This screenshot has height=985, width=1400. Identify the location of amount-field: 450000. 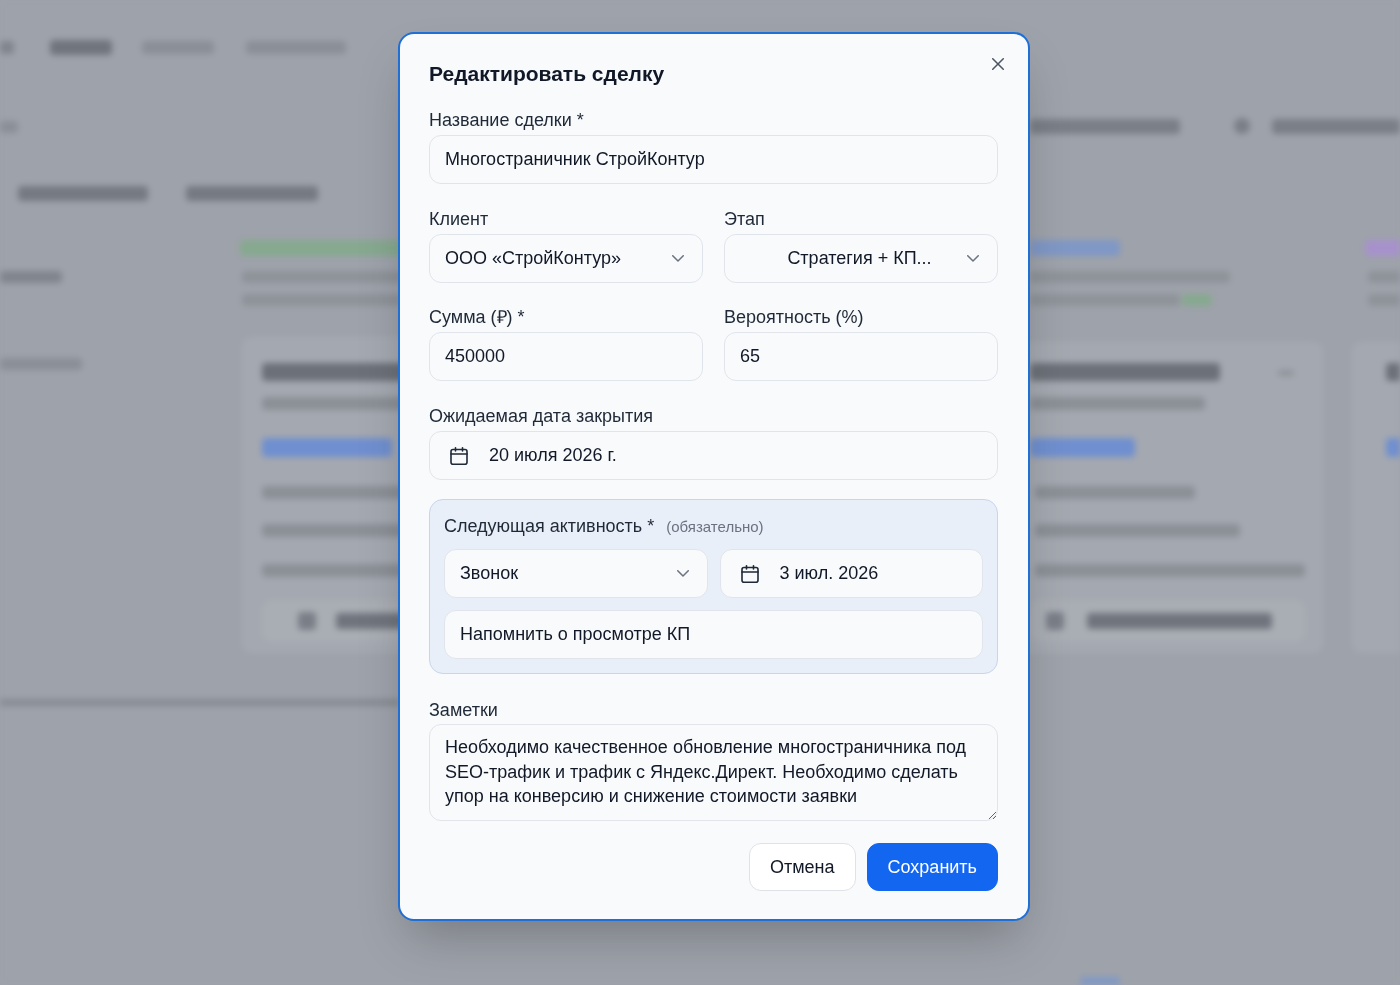
(566, 356).